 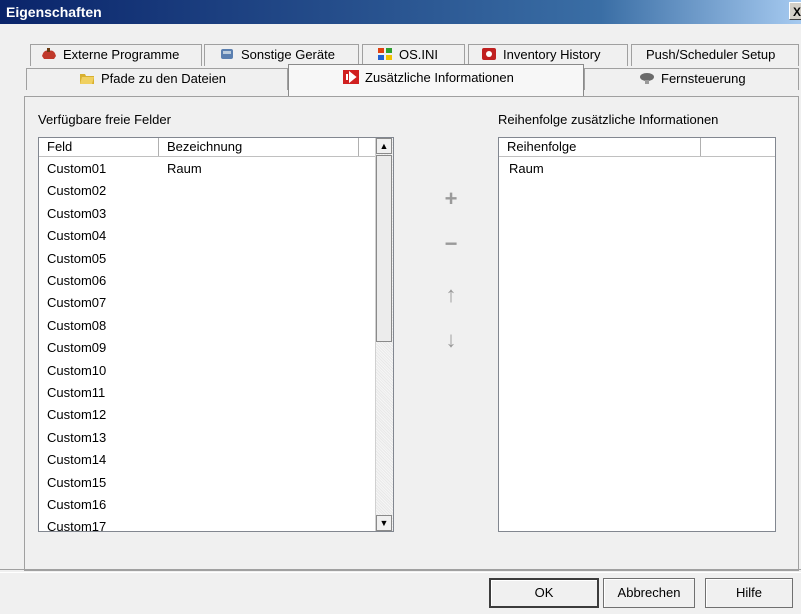 What do you see at coordinates (384, 146) in the screenshot?
I see `scroll-up-button: ▲` at bounding box center [384, 146].